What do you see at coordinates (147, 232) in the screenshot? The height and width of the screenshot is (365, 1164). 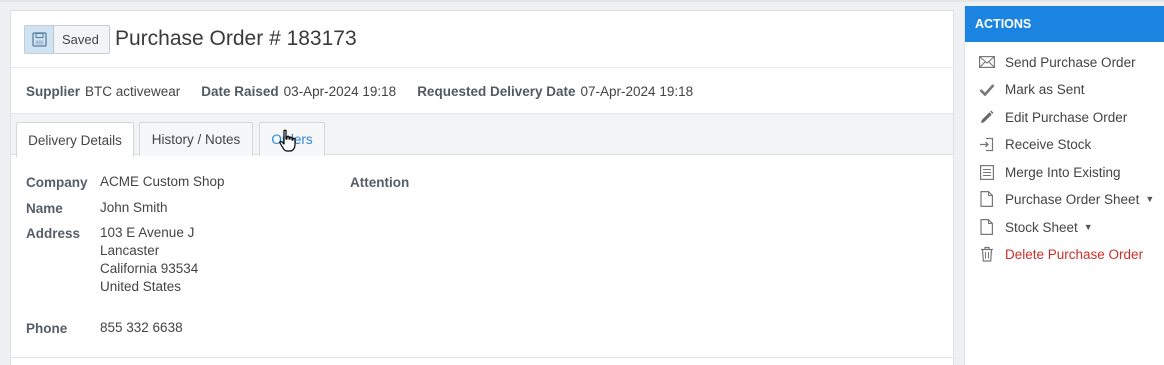 I see `address-line: 103 E Avenue J` at bounding box center [147, 232].